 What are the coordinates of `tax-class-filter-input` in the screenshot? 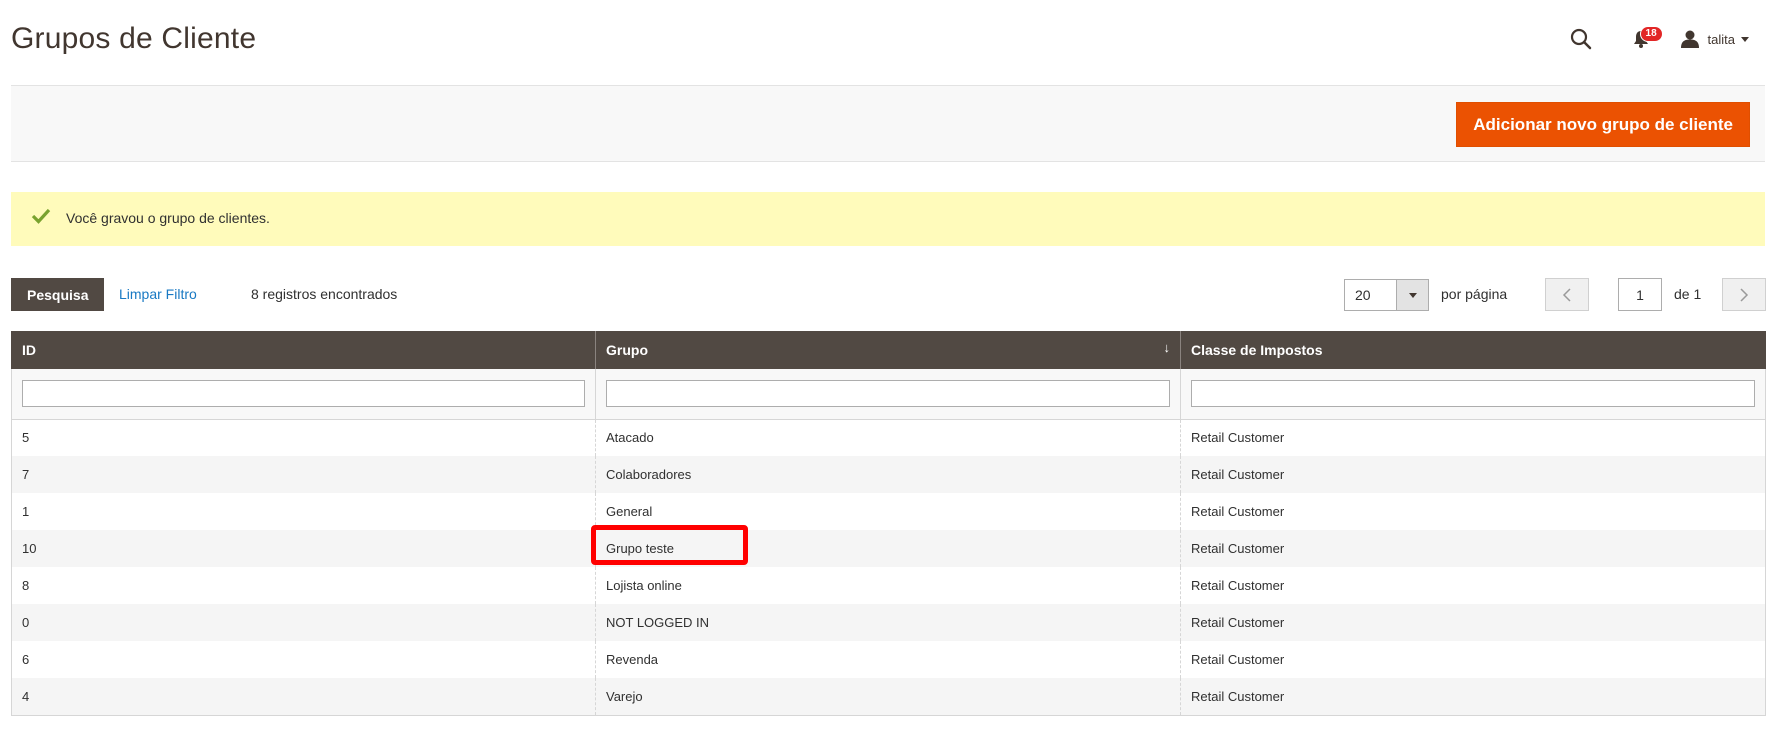 It's located at (1473, 394).